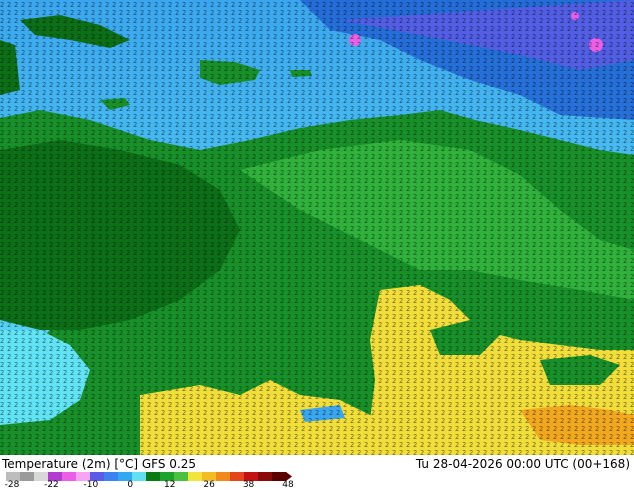 The height and width of the screenshot is (490, 634). What do you see at coordinates (169, 485) in the screenshot?
I see `color-scale-tick-label: 12` at bounding box center [169, 485].